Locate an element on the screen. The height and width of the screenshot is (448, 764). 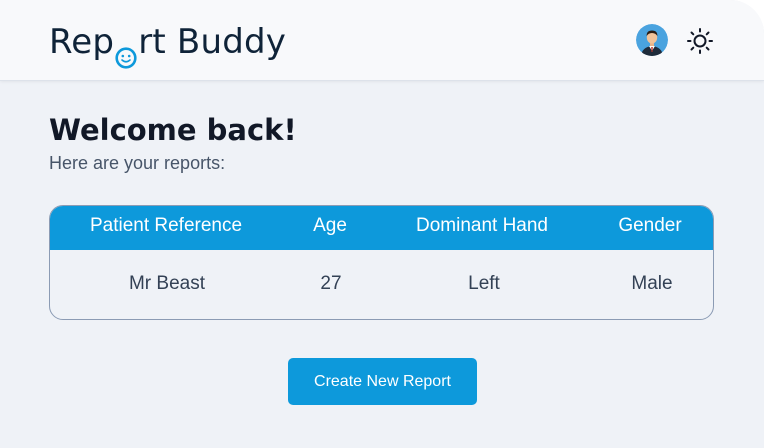
page-title: Welcome back! is located at coordinates (173, 130).